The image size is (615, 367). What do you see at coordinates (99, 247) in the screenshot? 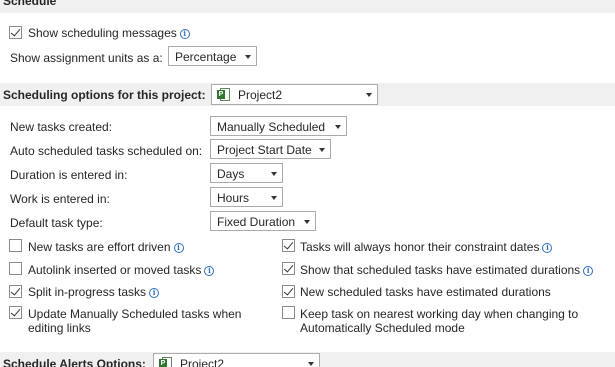
I see `effort-driven-label: New tasks are effort driven` at bounding box center [99, 247].